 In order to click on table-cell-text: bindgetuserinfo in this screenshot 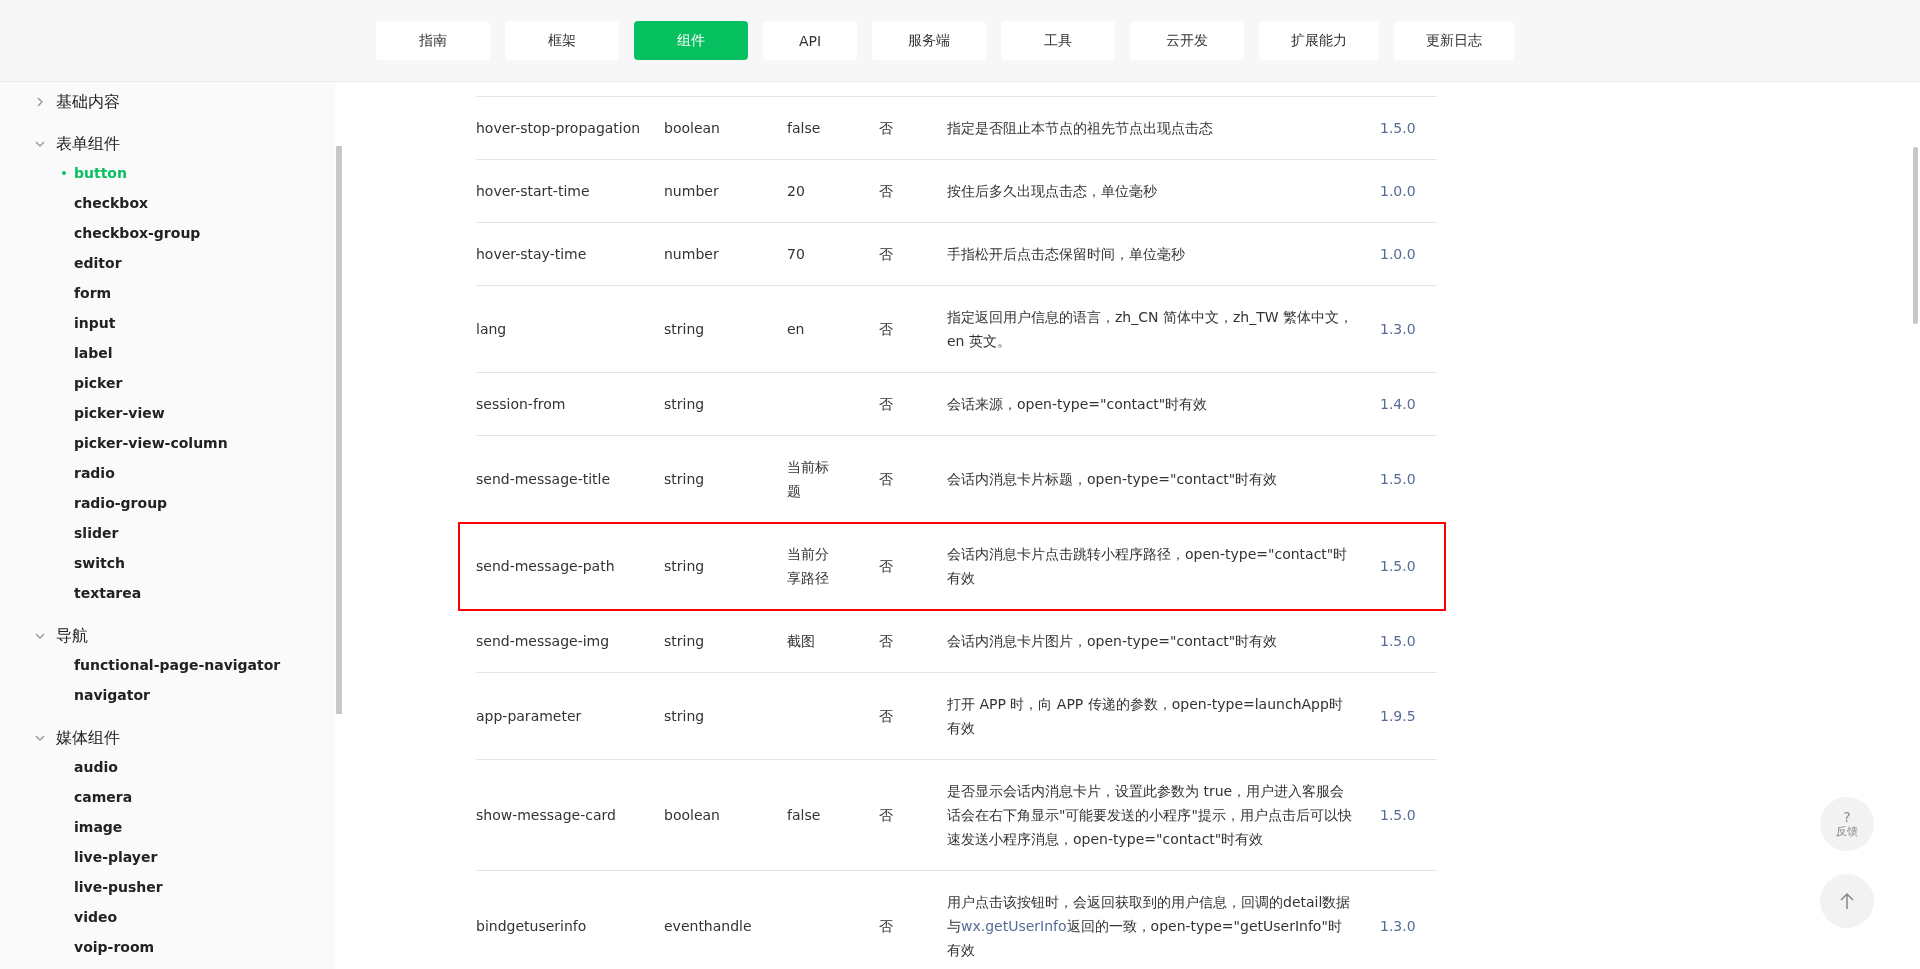, I will do `click(532, 926)`.